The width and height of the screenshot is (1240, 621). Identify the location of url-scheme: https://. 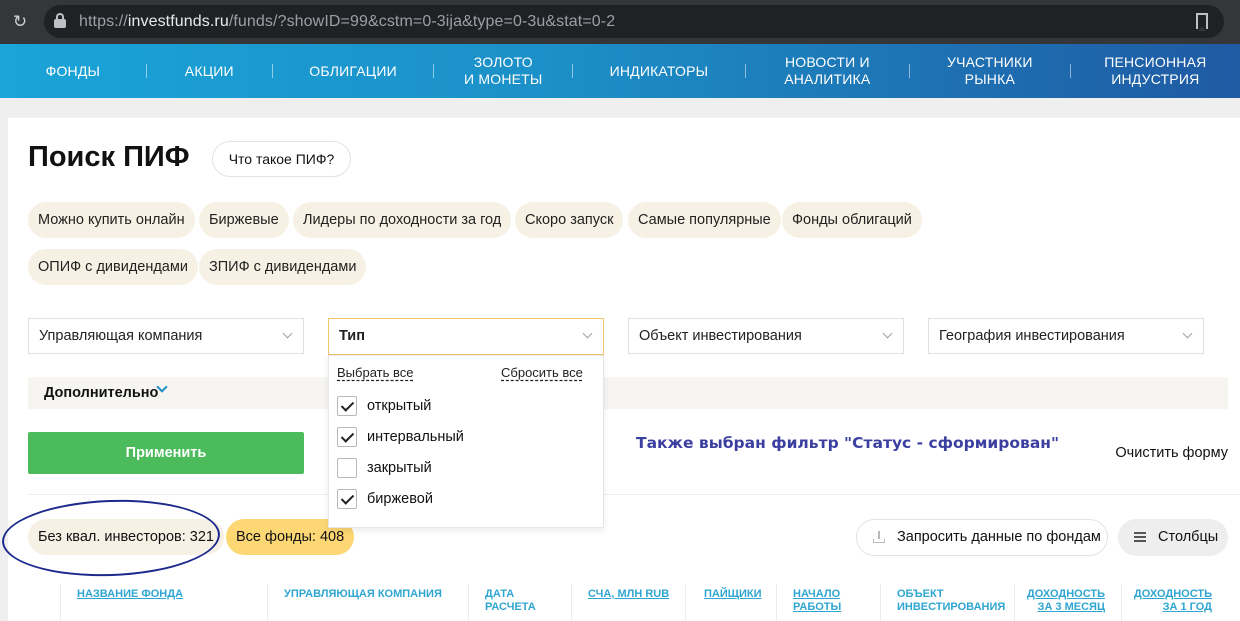
(103, 21).